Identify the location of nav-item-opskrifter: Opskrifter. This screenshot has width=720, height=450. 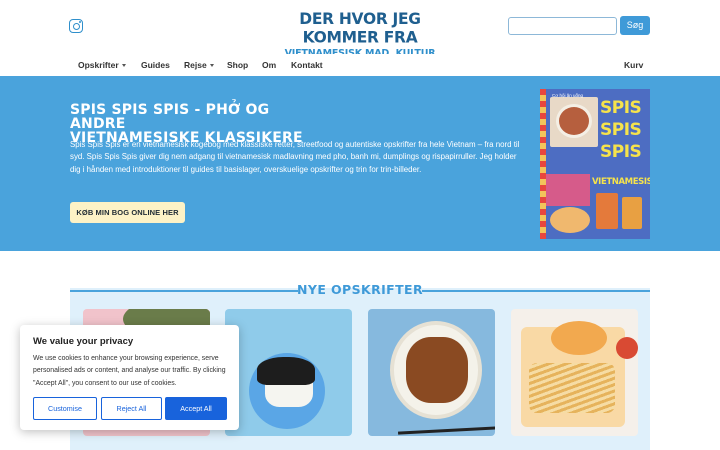
(102, 65).